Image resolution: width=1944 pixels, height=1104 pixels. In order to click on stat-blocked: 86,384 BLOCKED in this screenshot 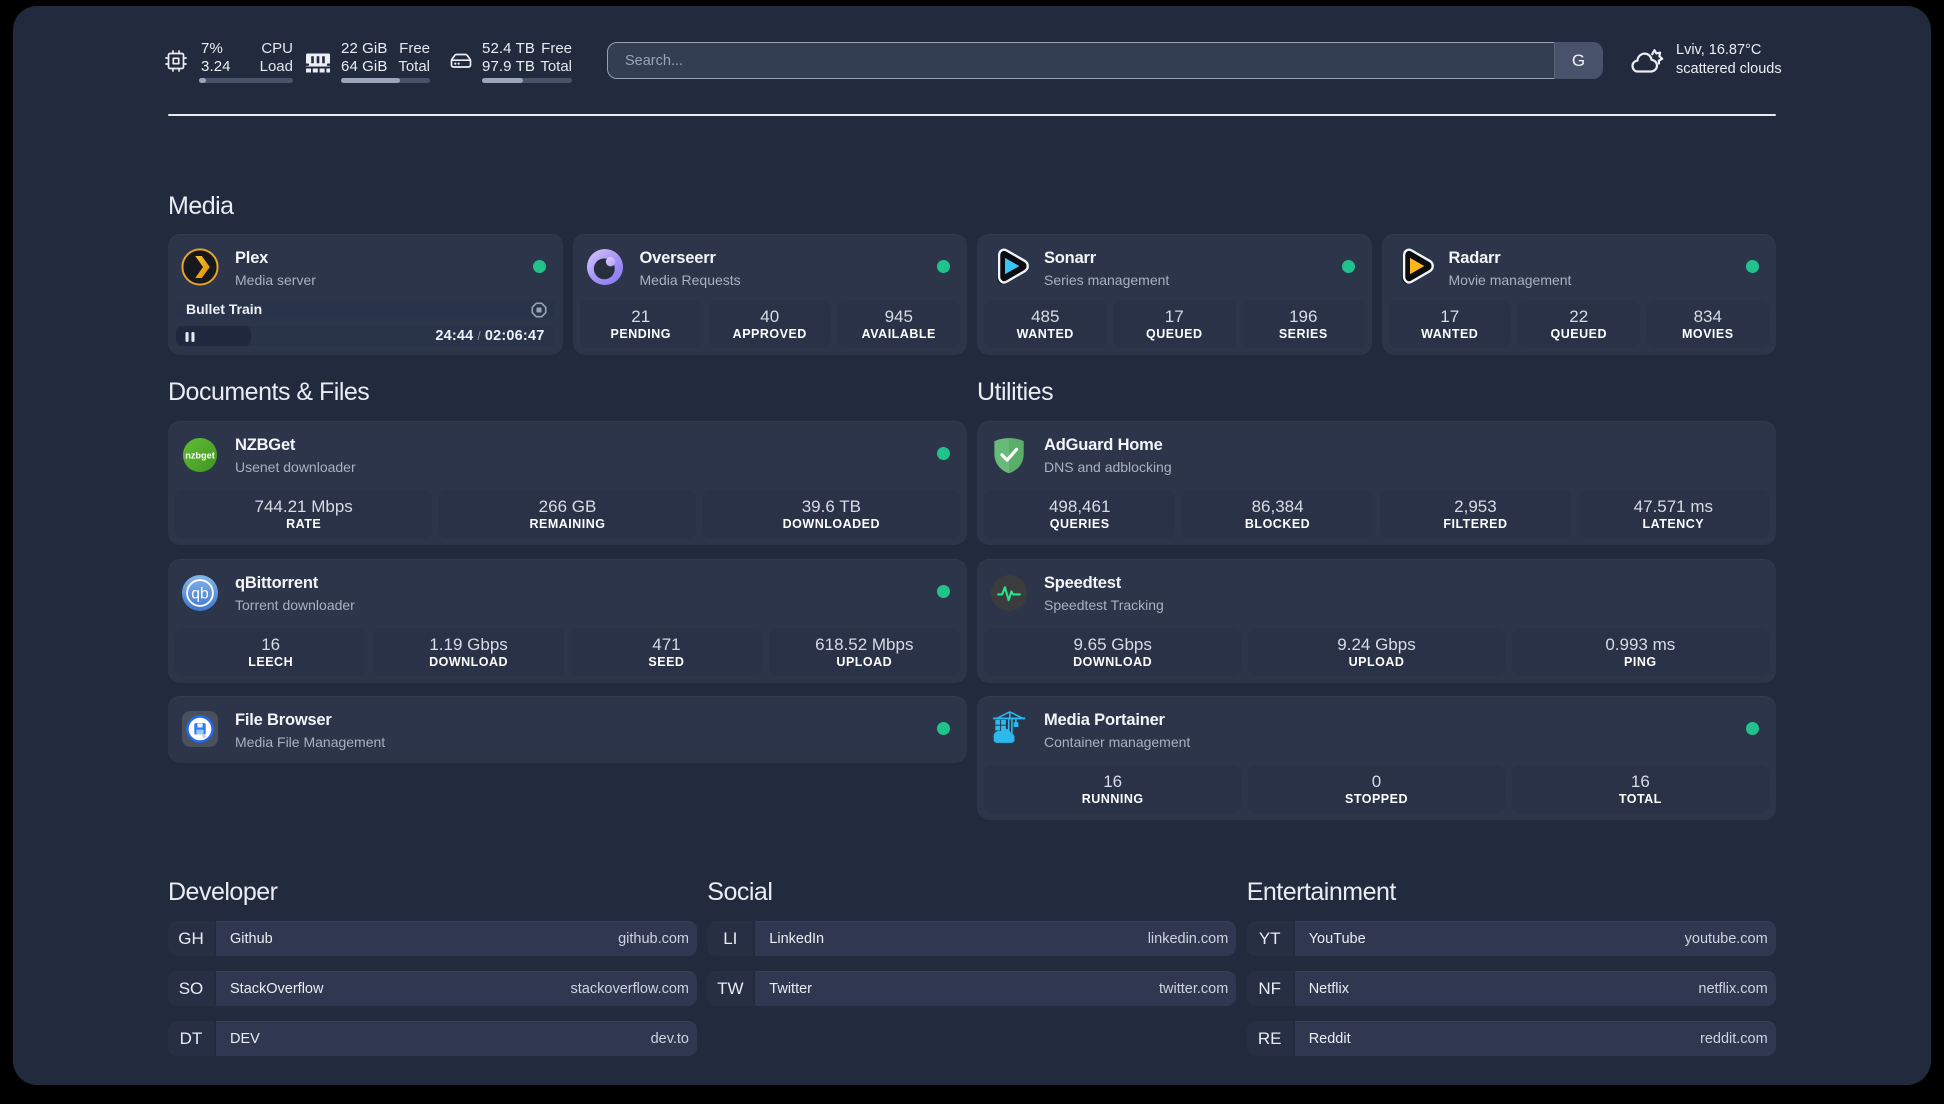, I will do `click(1277, 513)`.